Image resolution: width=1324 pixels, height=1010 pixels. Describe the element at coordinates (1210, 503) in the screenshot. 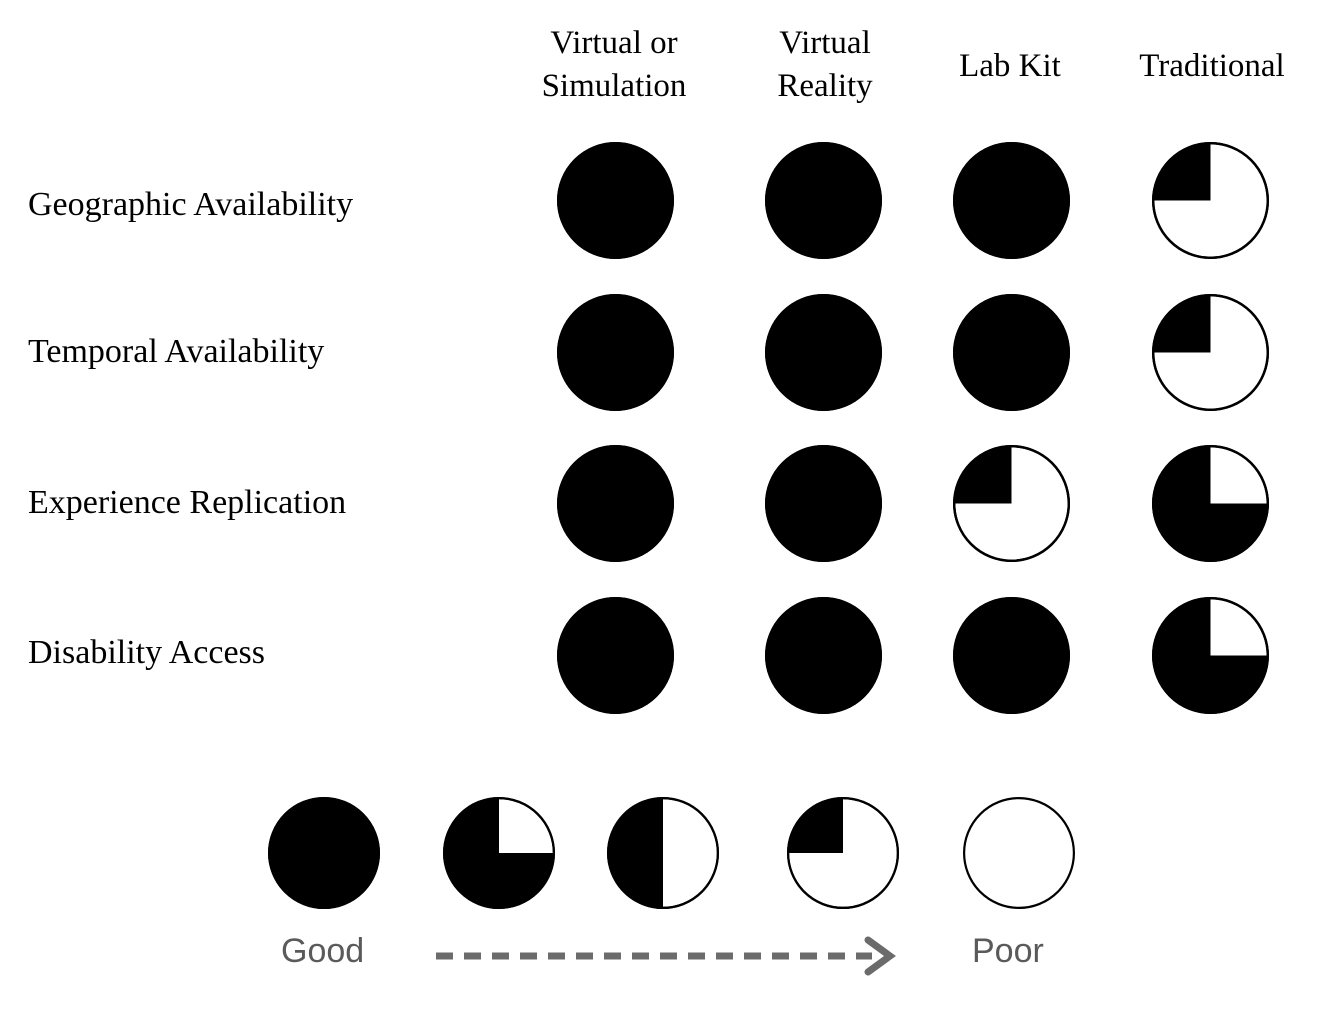

I see `harvey-ball-experience-replication-traditional` at that location.